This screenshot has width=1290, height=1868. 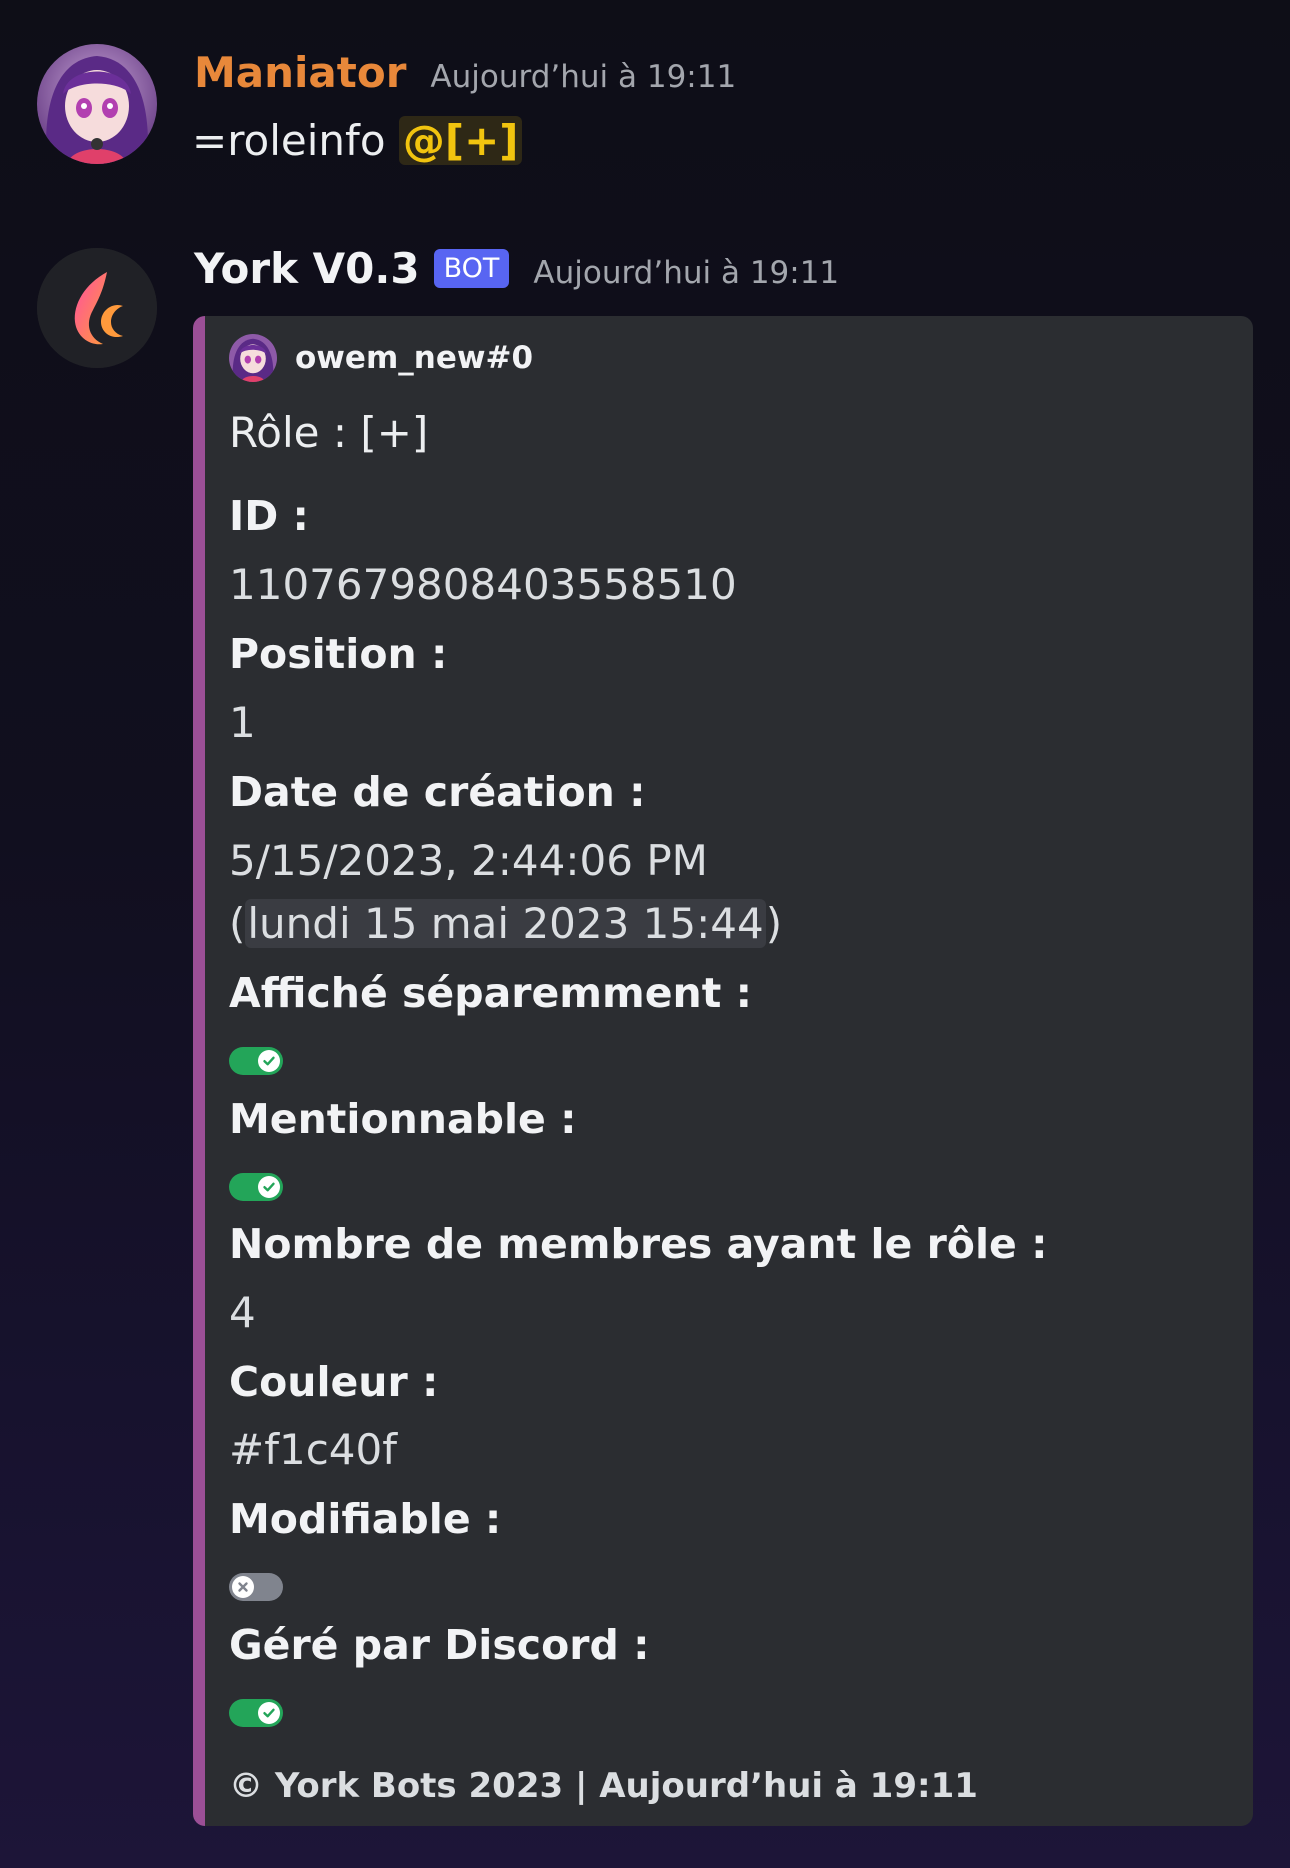 I want to click on paren-close: ), so click(x=774, y=923).